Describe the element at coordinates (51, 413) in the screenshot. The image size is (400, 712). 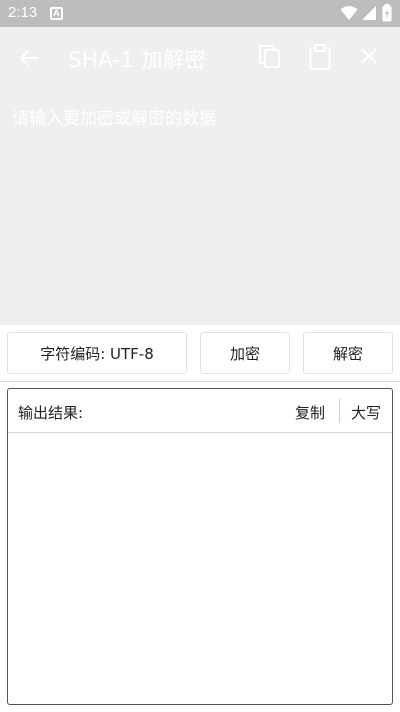
I see `output-label: 输出结果:` at that location.